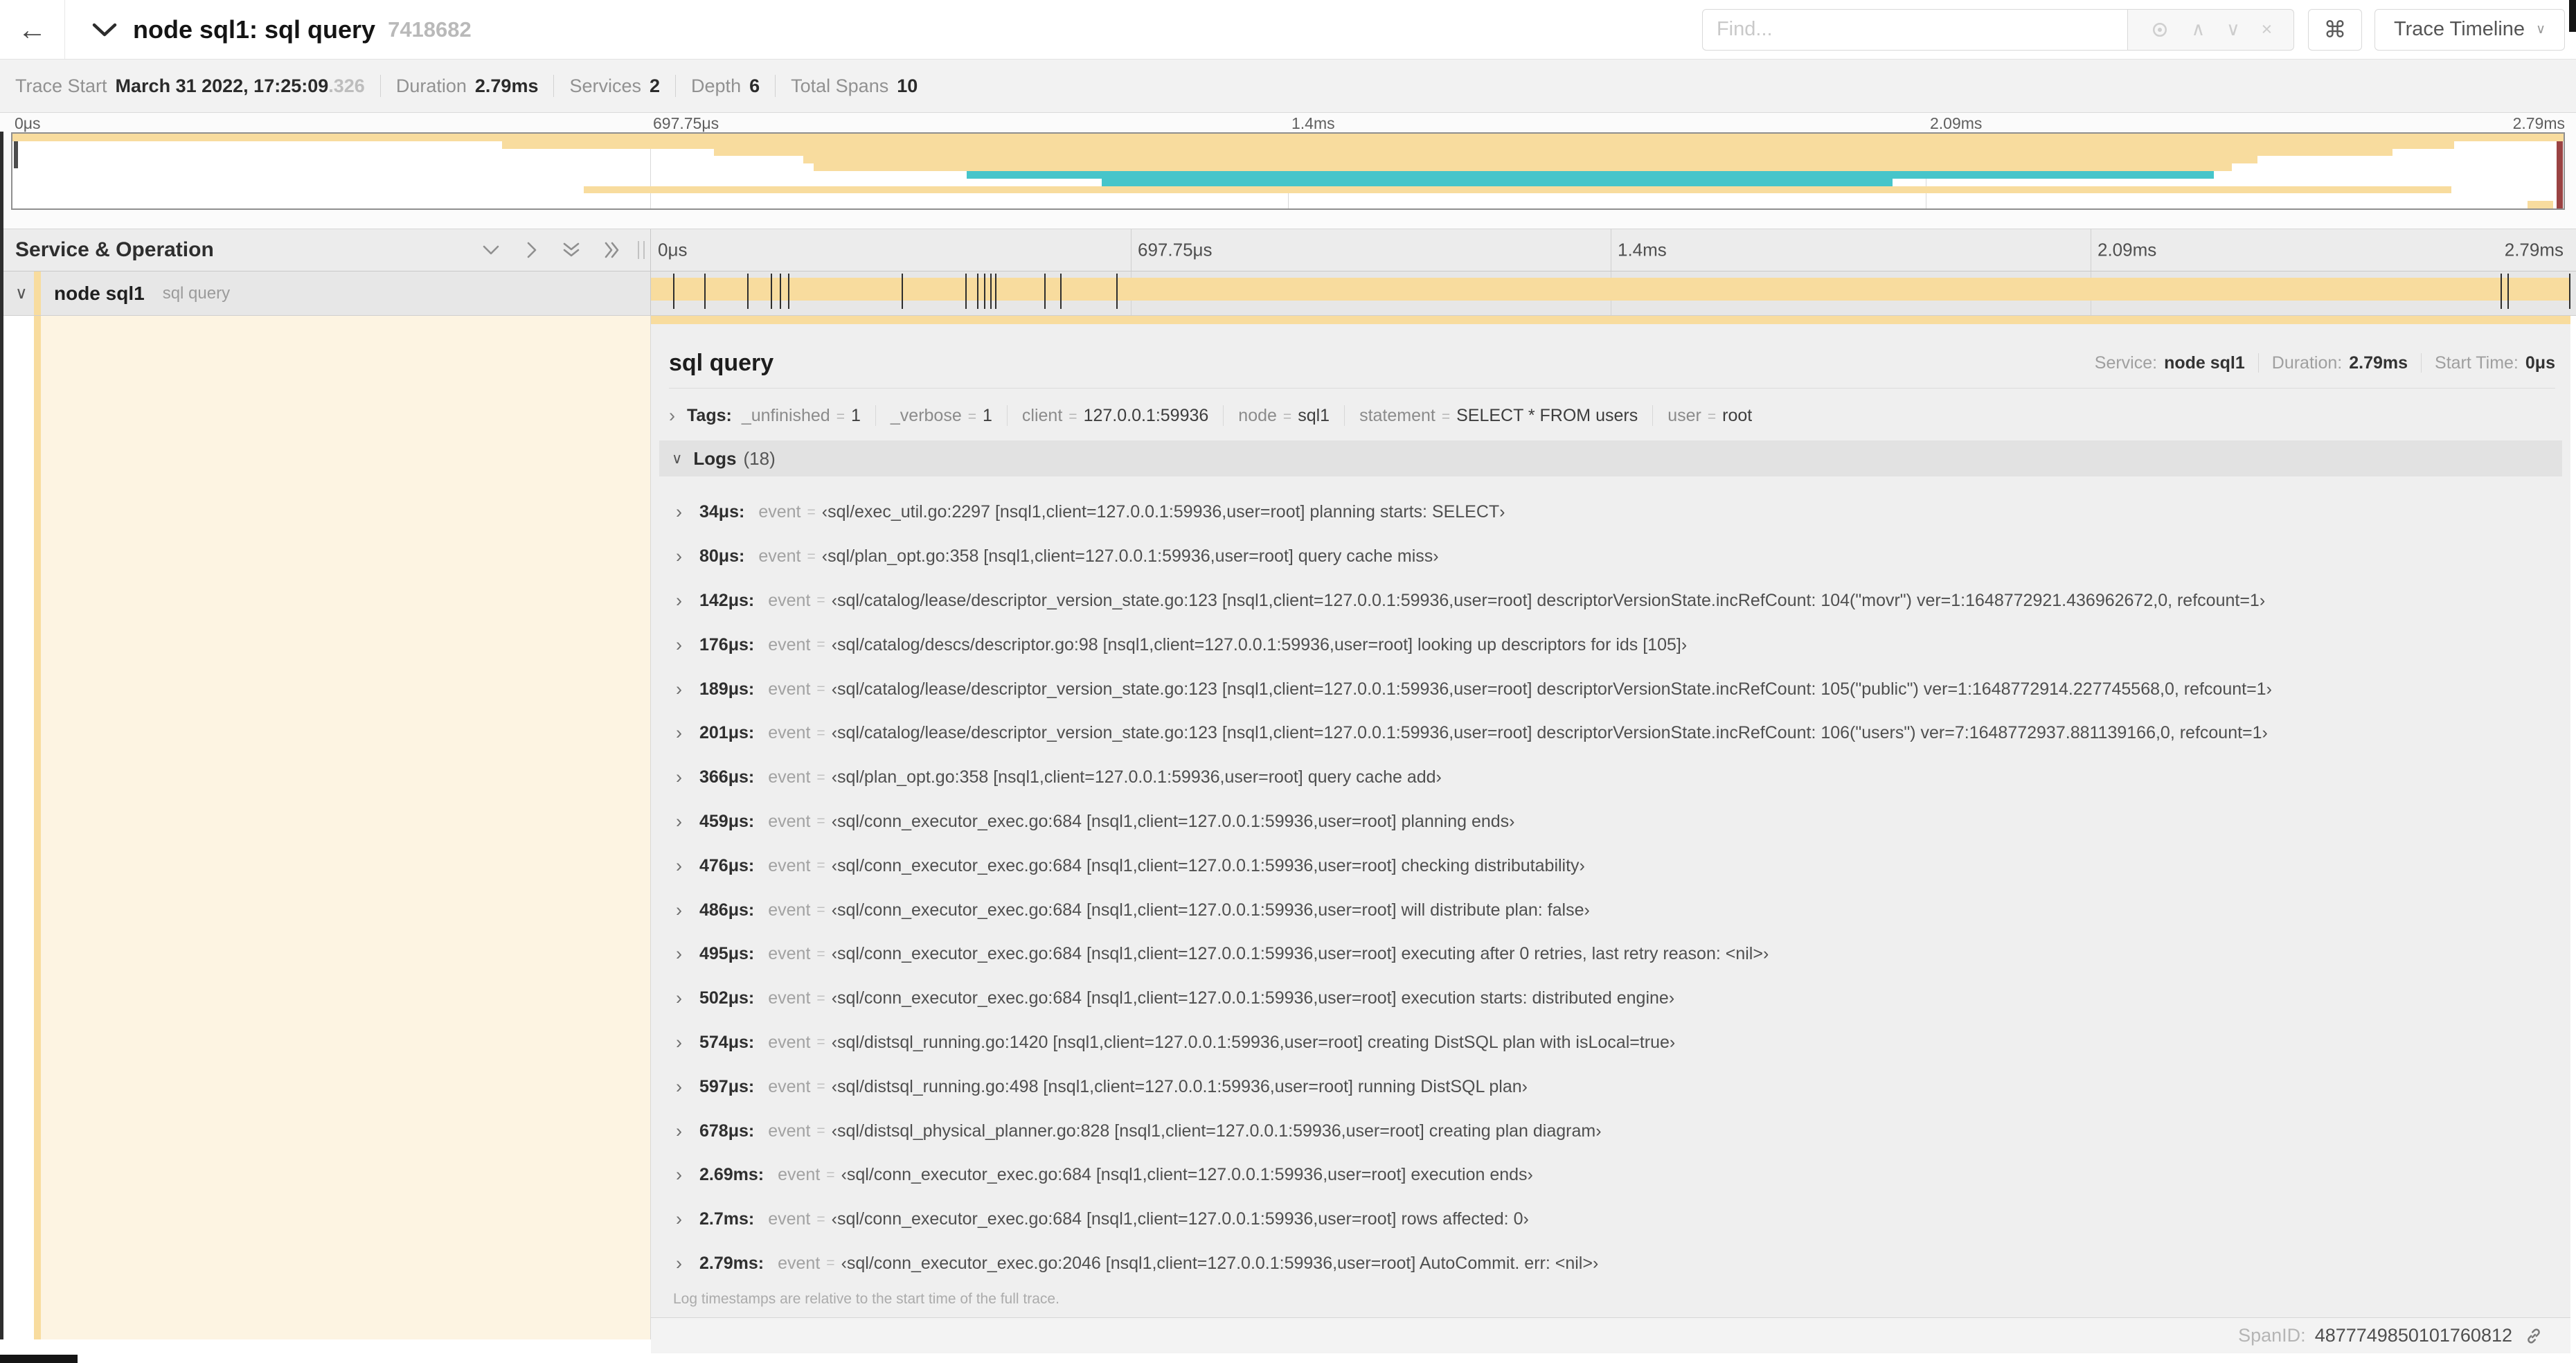 This screenshot has height=1363, width=2576. Describe the element at coordinates (105, 30) in the screenshot. I see `trace-collapse-chevron-down-icon` at that location.